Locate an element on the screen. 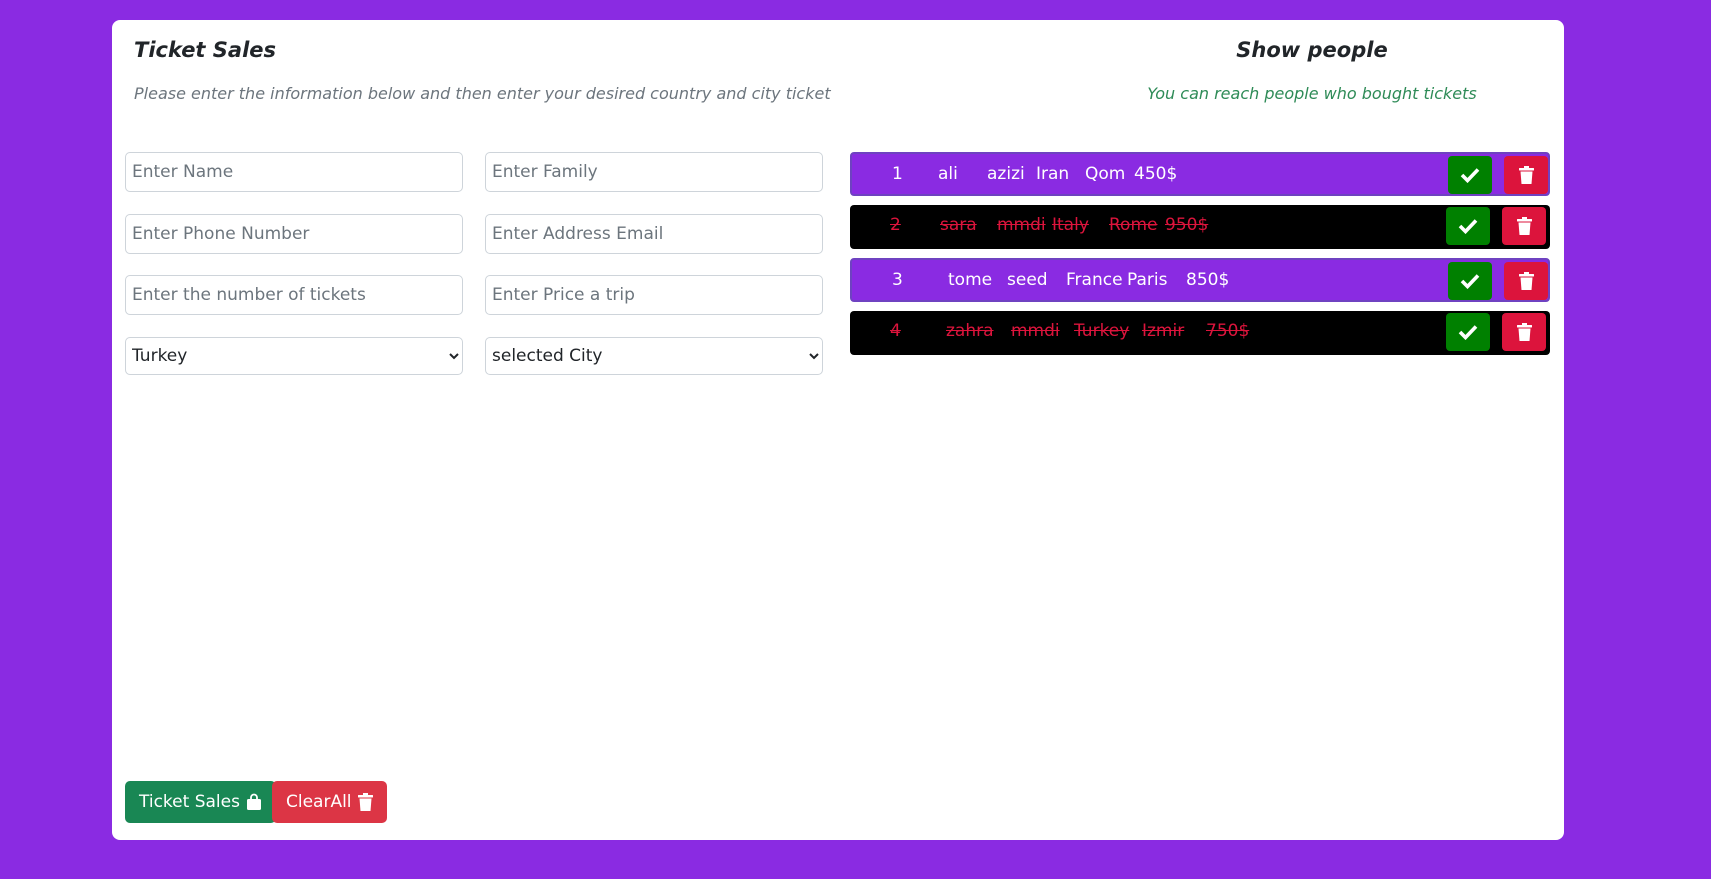 The width and height of the screenshot is (1711, 879). ticket-sales-button: Ticket Sales is located at coordinates (200, 802).